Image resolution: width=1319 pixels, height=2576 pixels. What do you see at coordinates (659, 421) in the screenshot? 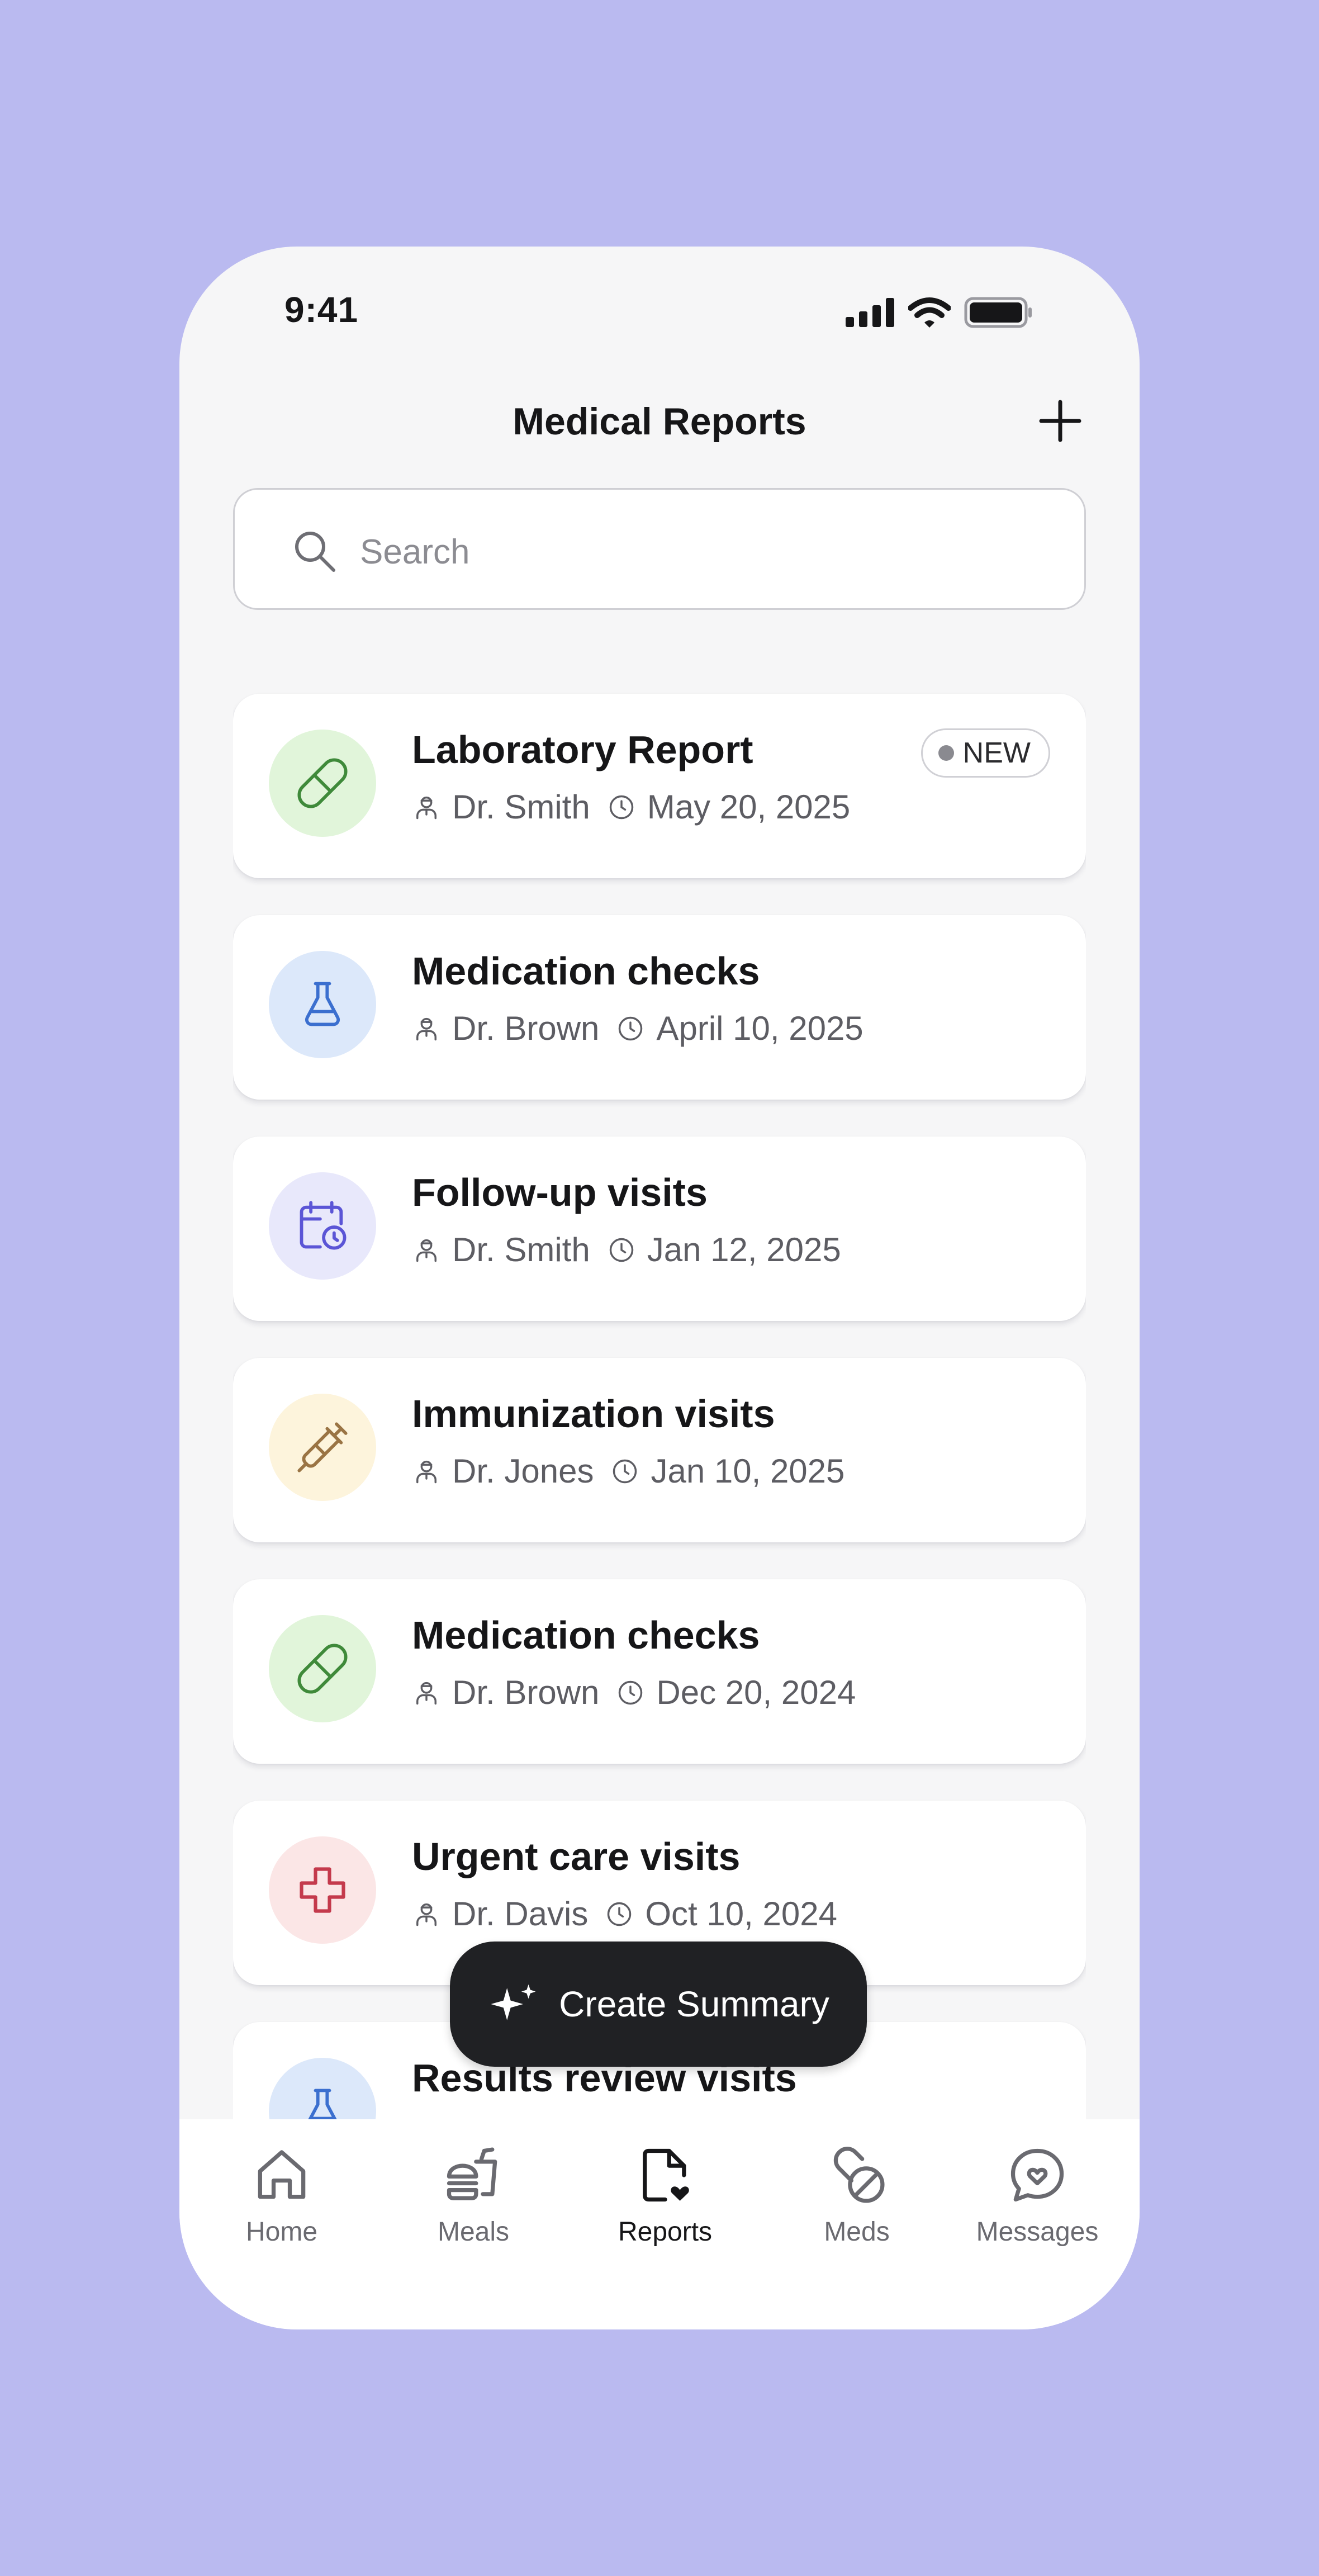
I see `page-title: Medical Reports` at bounding box center [659, 421].